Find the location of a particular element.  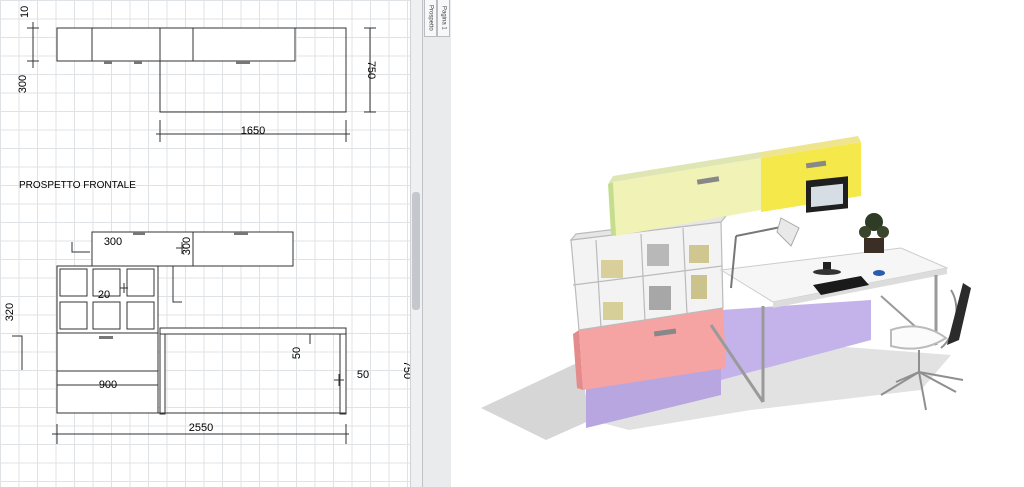

dim-leg-offset: 50 is located at coordinates (363, 375).